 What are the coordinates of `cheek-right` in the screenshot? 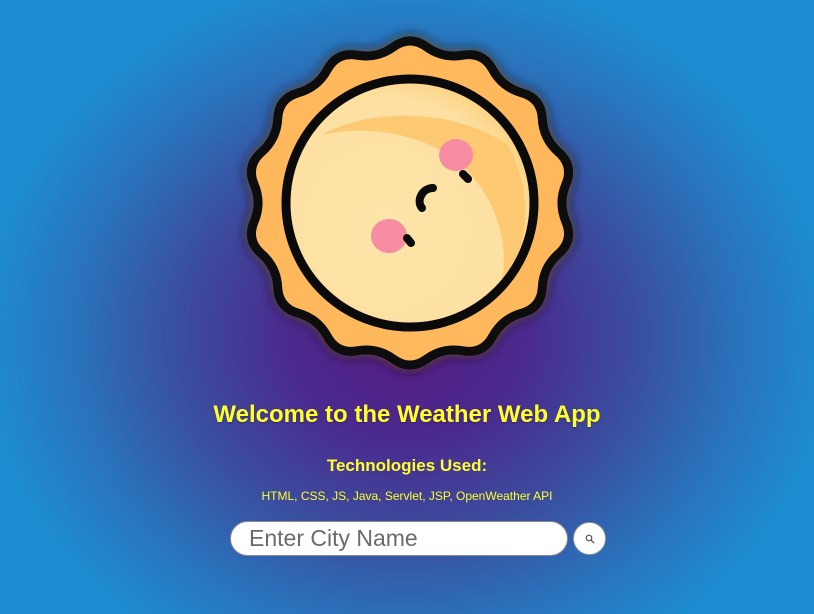 It's located at (456, 155).